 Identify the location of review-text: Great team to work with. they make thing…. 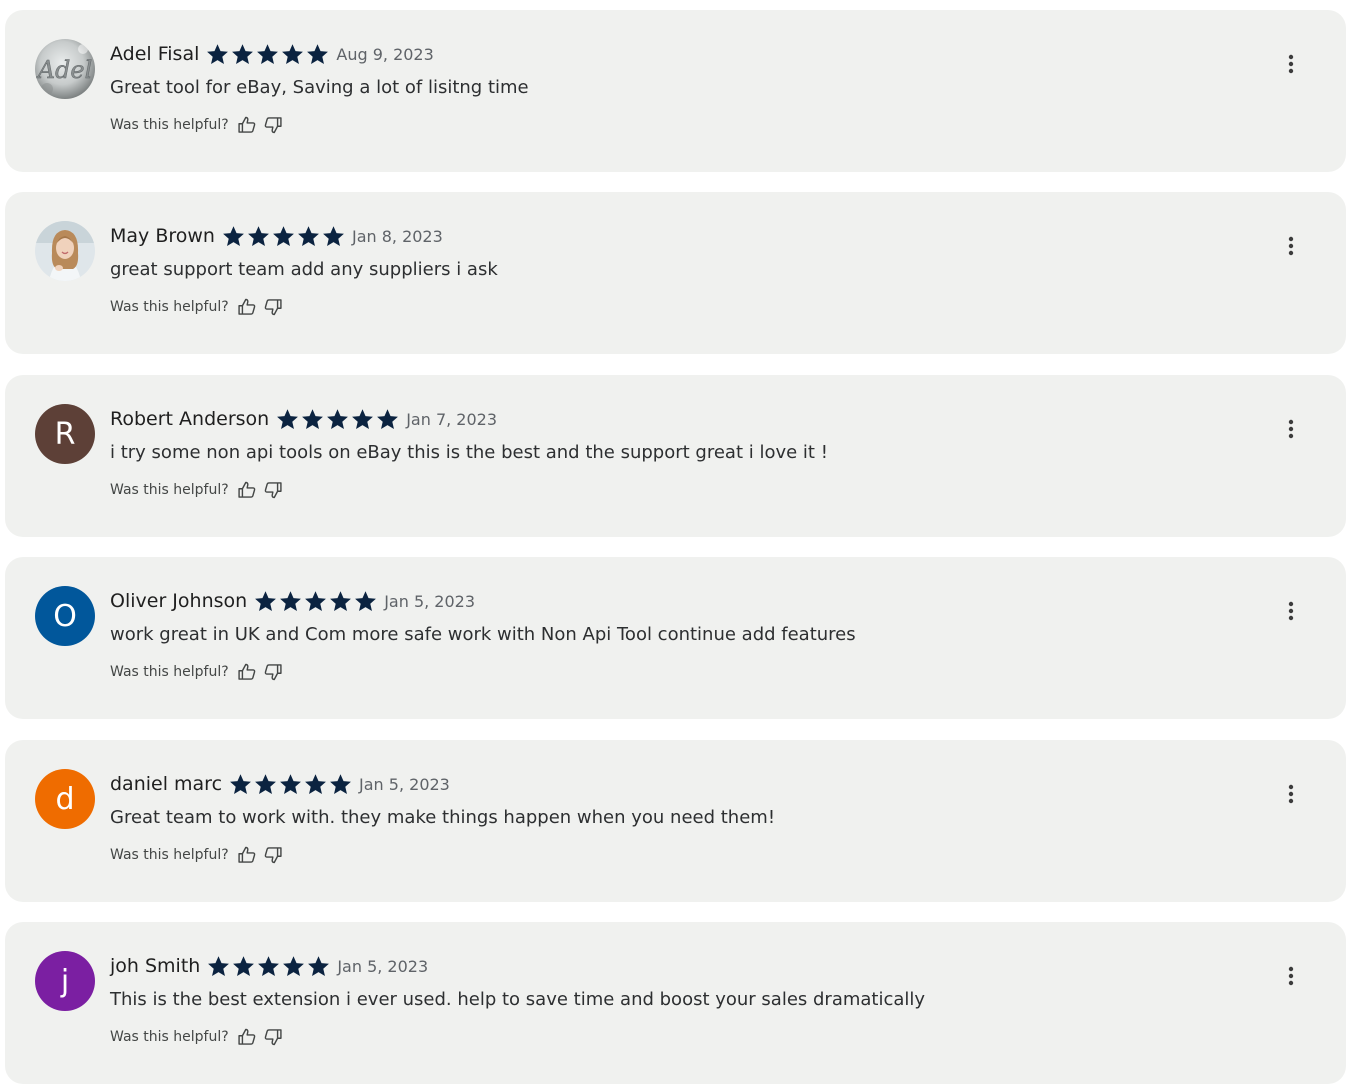
(443, 817).